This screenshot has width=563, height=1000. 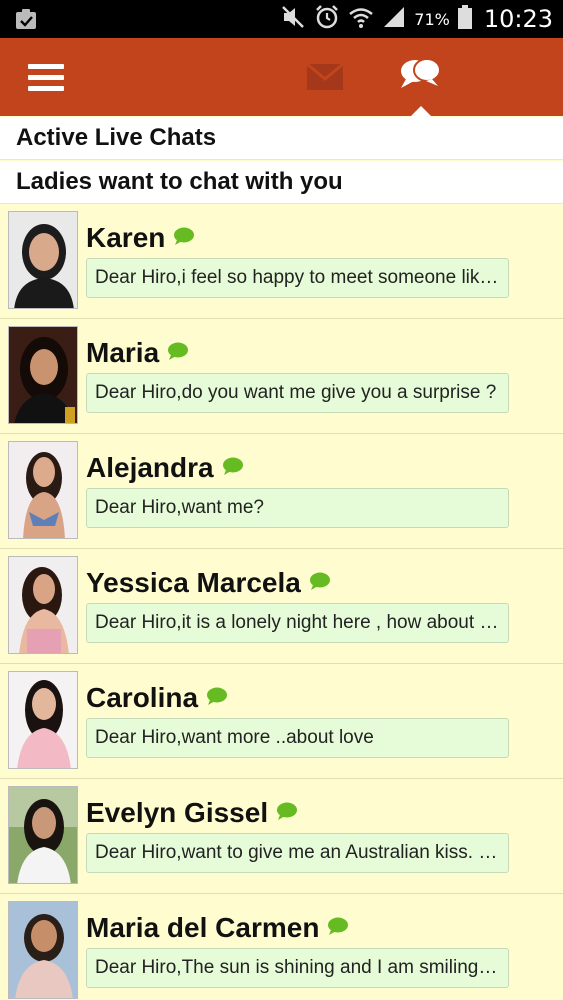 I want to click on app-bar, so click(x=281, y=77).